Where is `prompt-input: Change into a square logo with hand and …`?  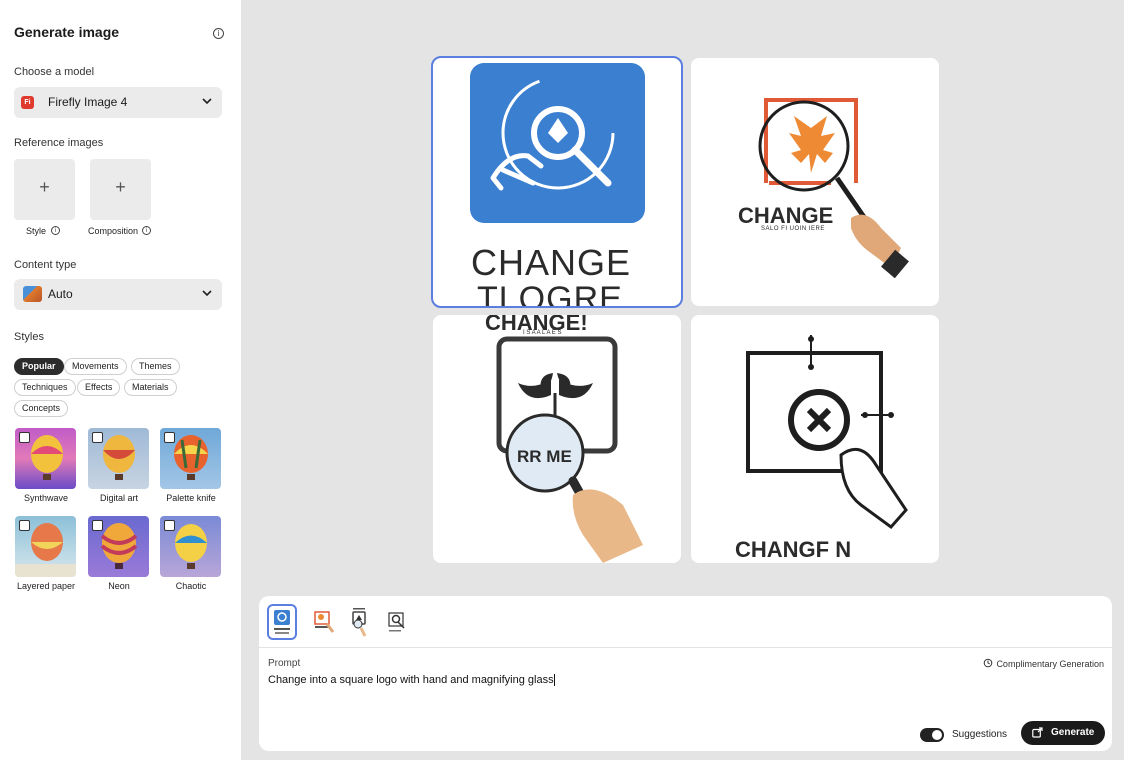 prompt-input: Change into a square logo with hand and … is located at coordinates (411, 680).